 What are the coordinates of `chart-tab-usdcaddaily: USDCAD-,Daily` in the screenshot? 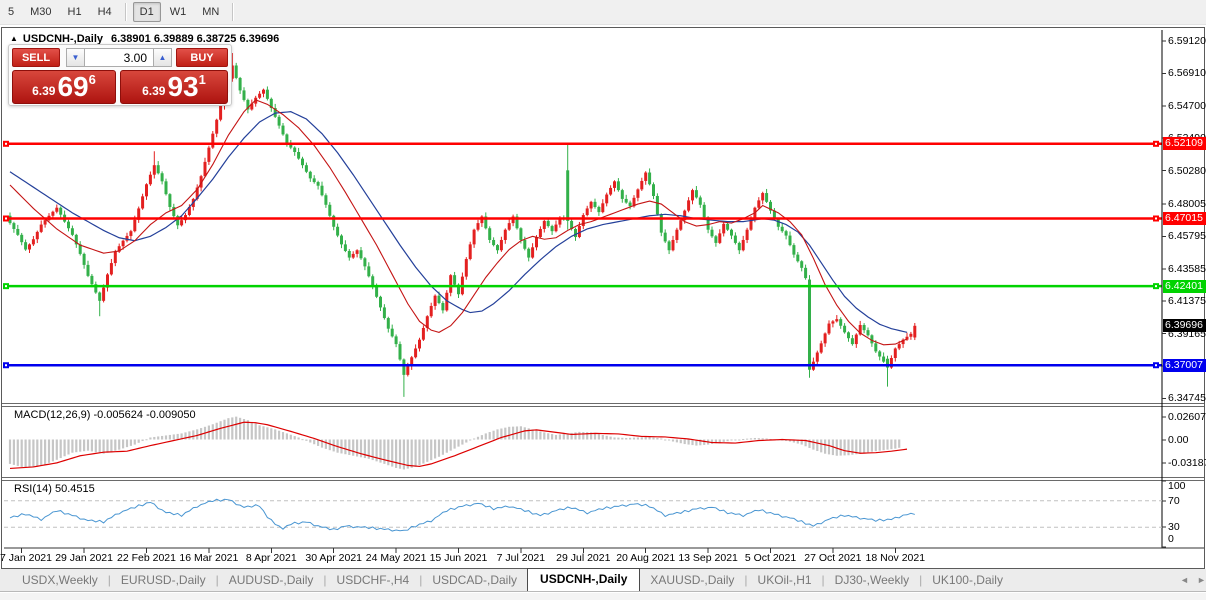 It's located at (474, 580).